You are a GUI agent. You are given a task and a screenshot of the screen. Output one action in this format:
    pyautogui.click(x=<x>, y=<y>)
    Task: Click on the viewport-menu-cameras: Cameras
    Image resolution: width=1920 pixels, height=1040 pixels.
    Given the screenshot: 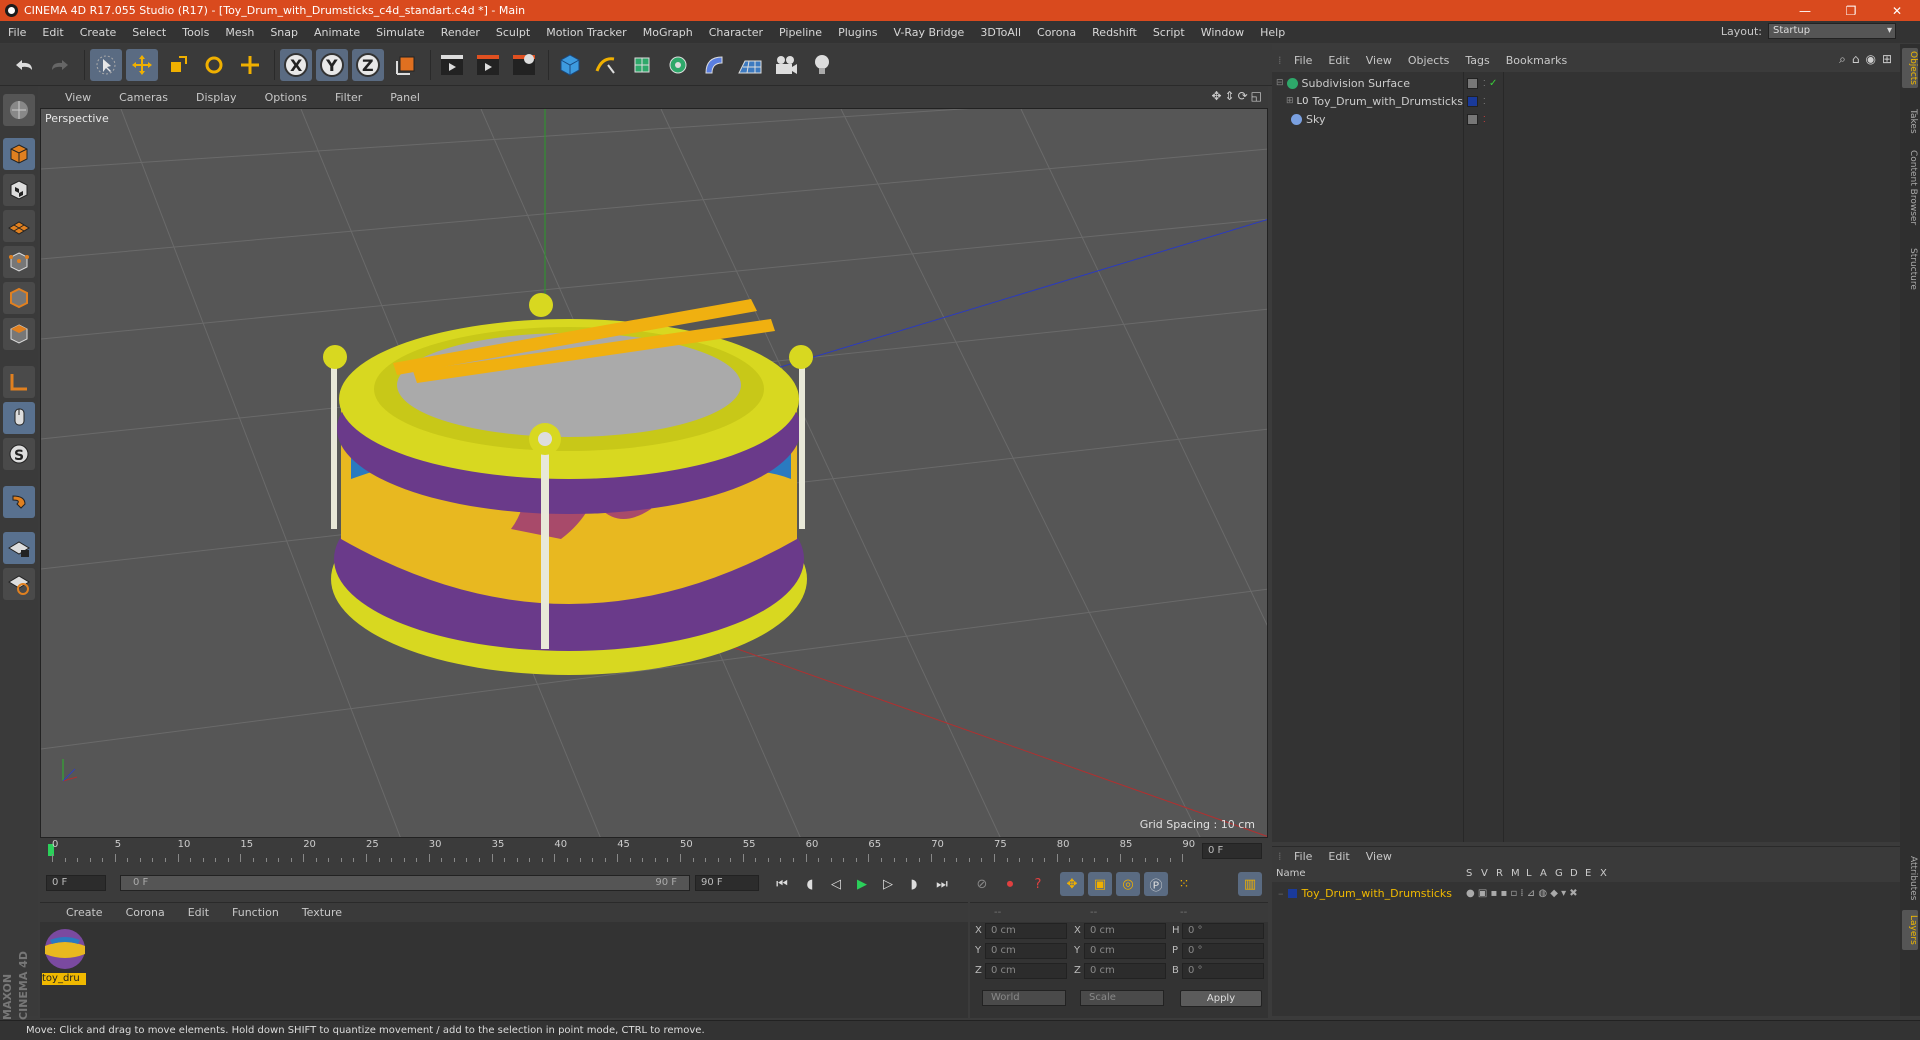 What is the action you would take?
    pyautogui.click(x=140, y=97)
    